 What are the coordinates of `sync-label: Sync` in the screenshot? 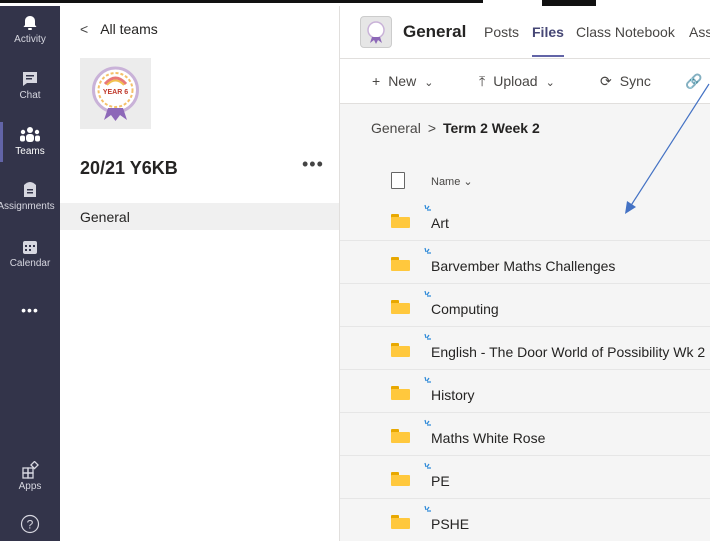 It's located at (635, 81).